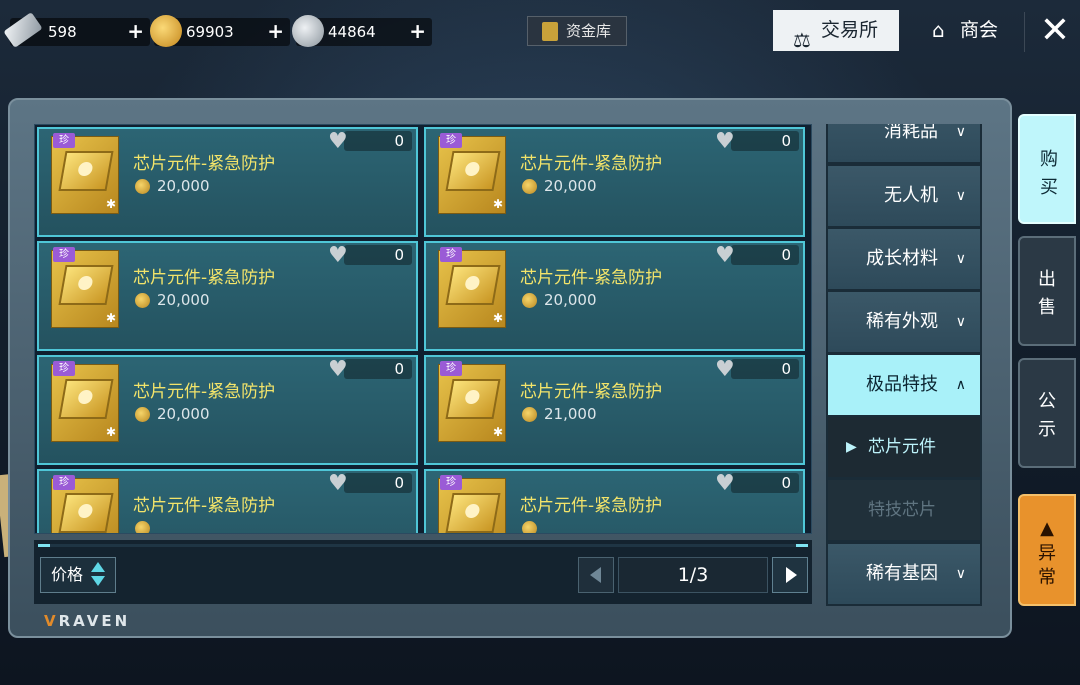 The height and width of the screenshot is (685, 1080). Describe the element at coordinates (960, 385) in the screenshot. I see `chevron-up-icon: ∧` at that location.